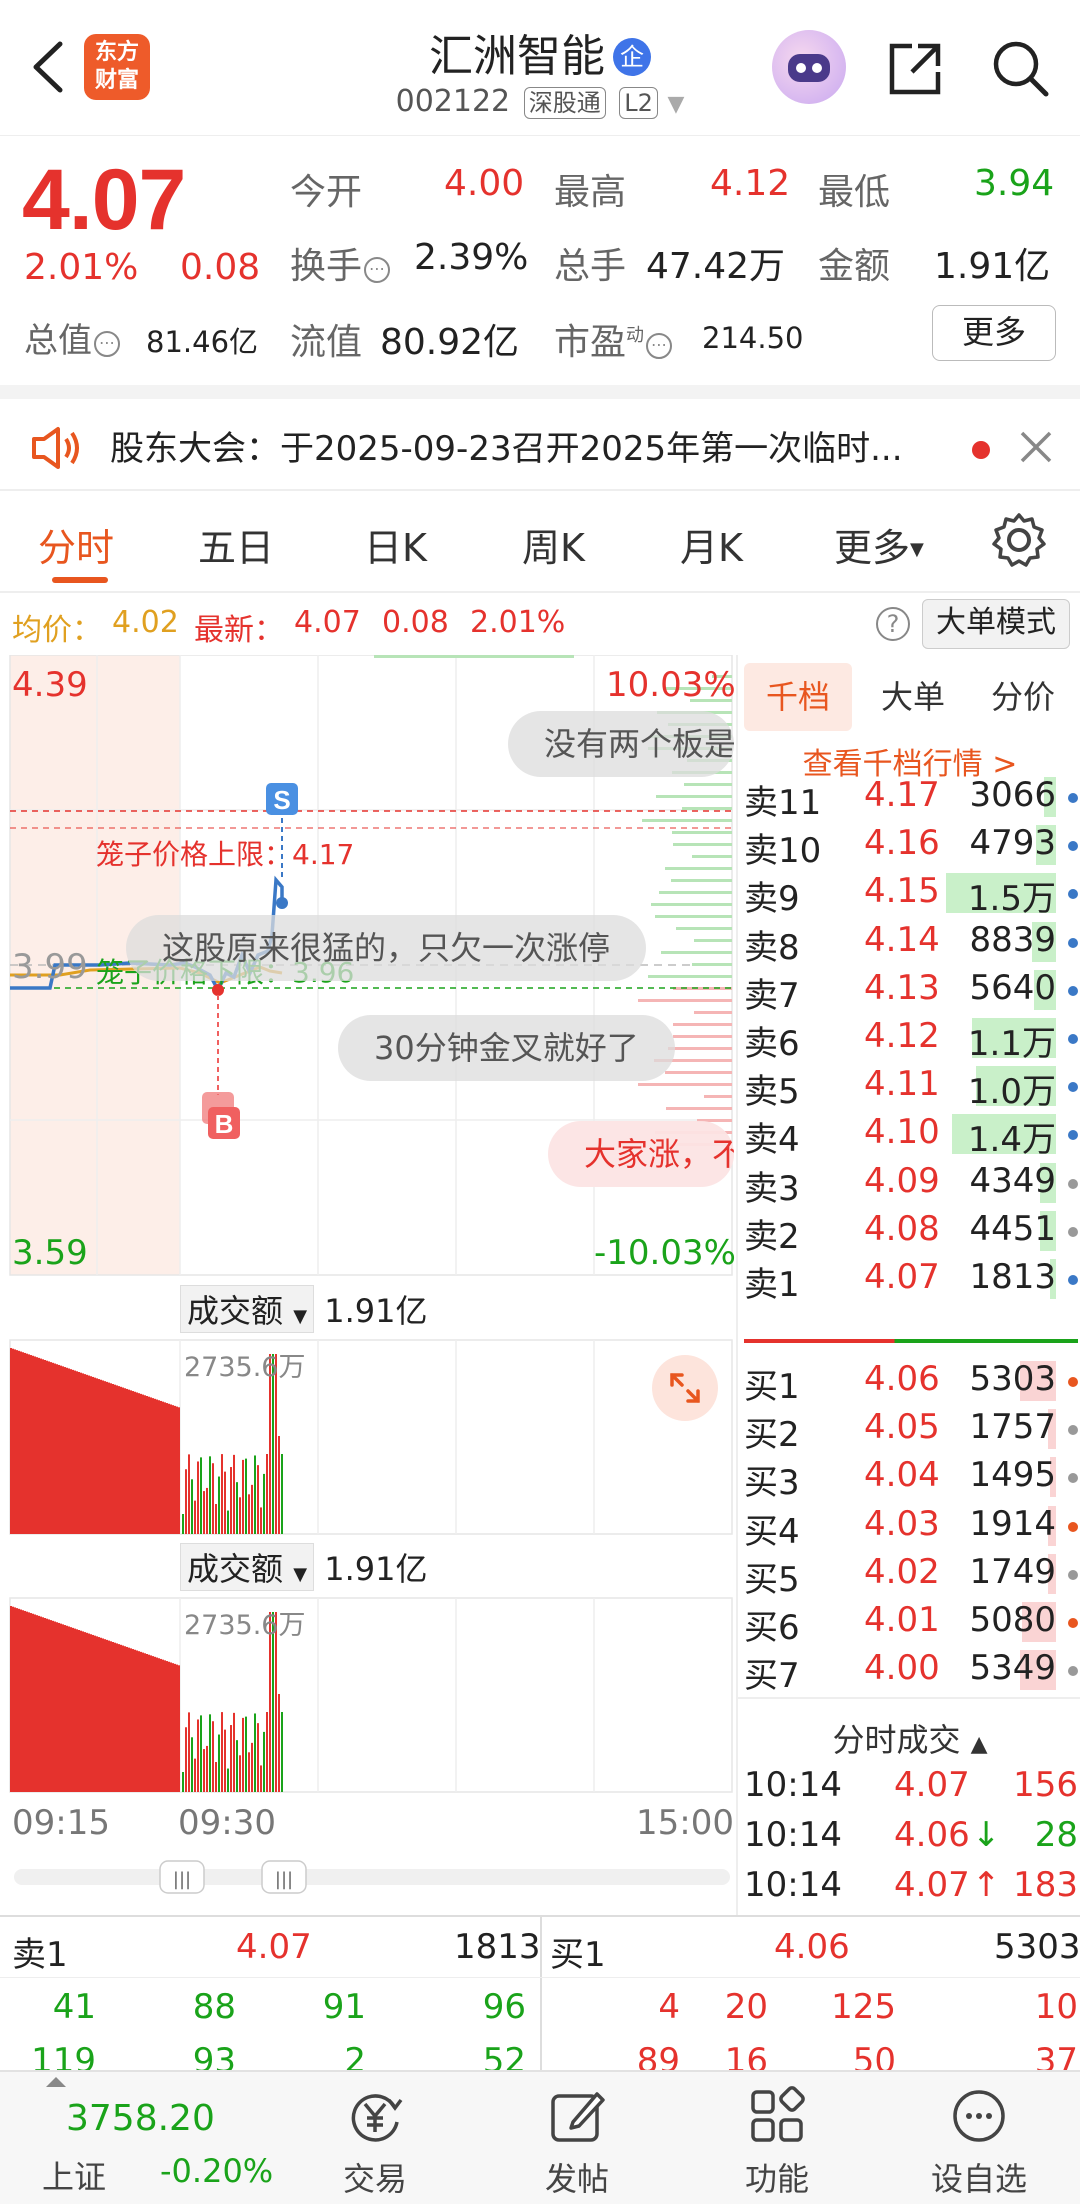 The width and height of the screenshot is (1080, 2204). What do you see at coordinates (909, 944) in the screenshot?
I see `ask-level-row: 卖8 4.14 8839` at bounding box center [909, 944].